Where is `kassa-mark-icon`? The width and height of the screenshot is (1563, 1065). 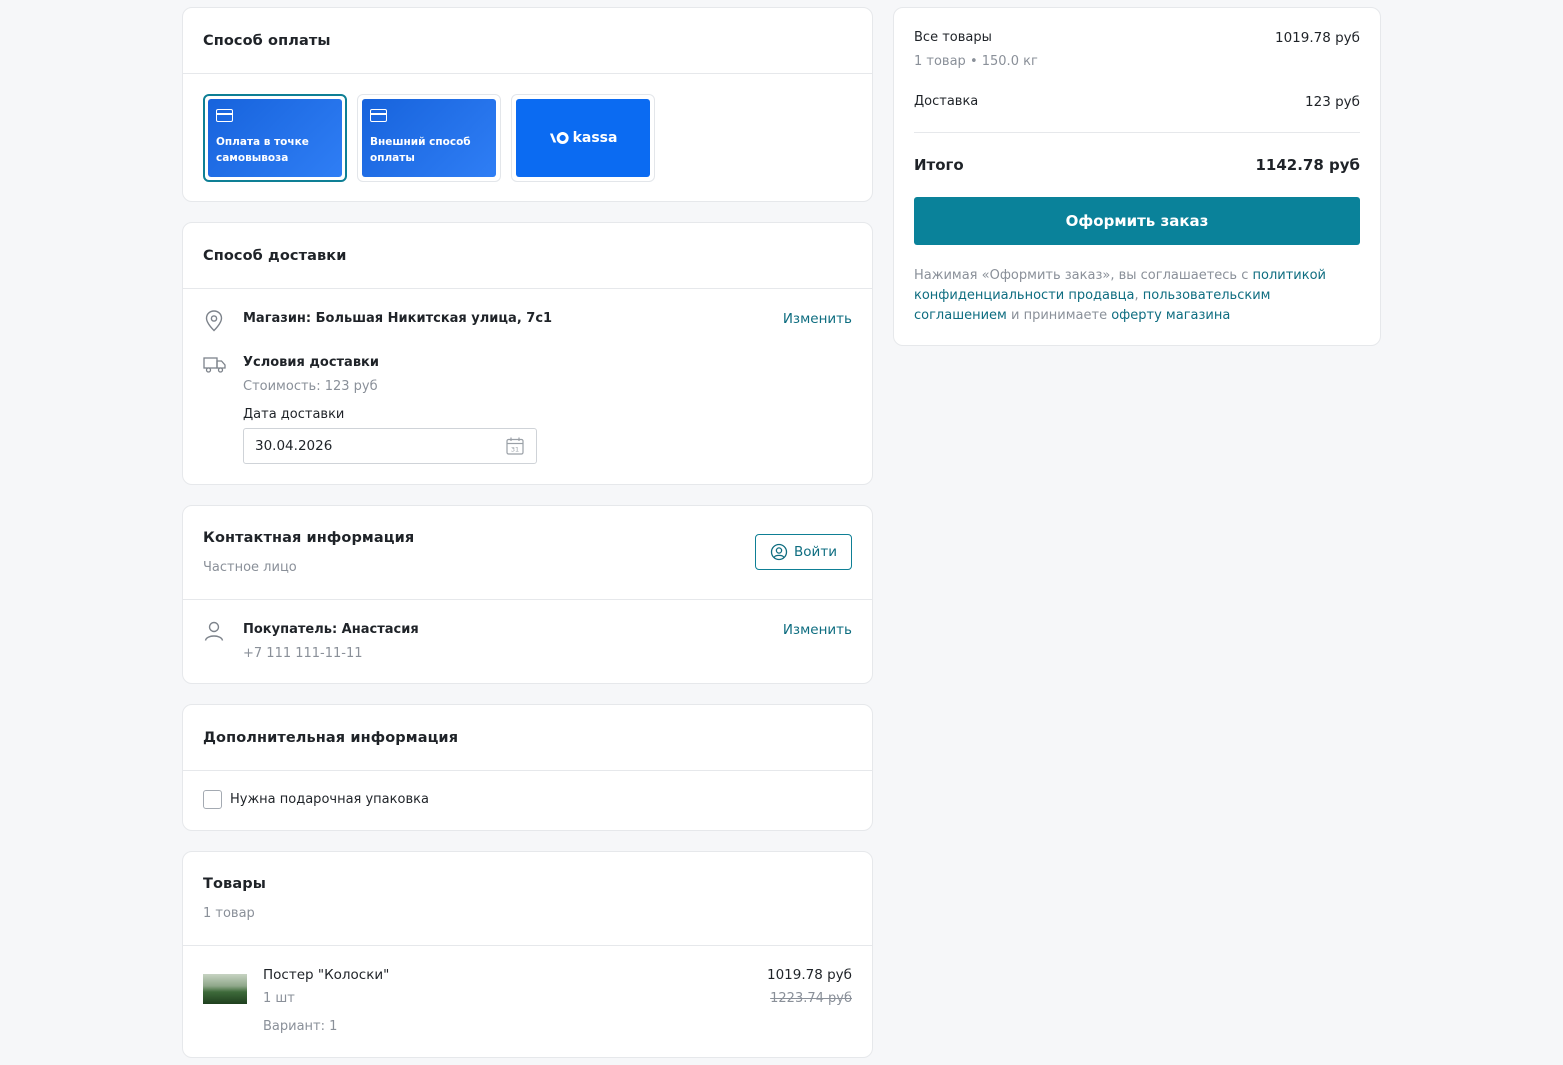
kassa-mark-icon is located at coordinates (559, 138).